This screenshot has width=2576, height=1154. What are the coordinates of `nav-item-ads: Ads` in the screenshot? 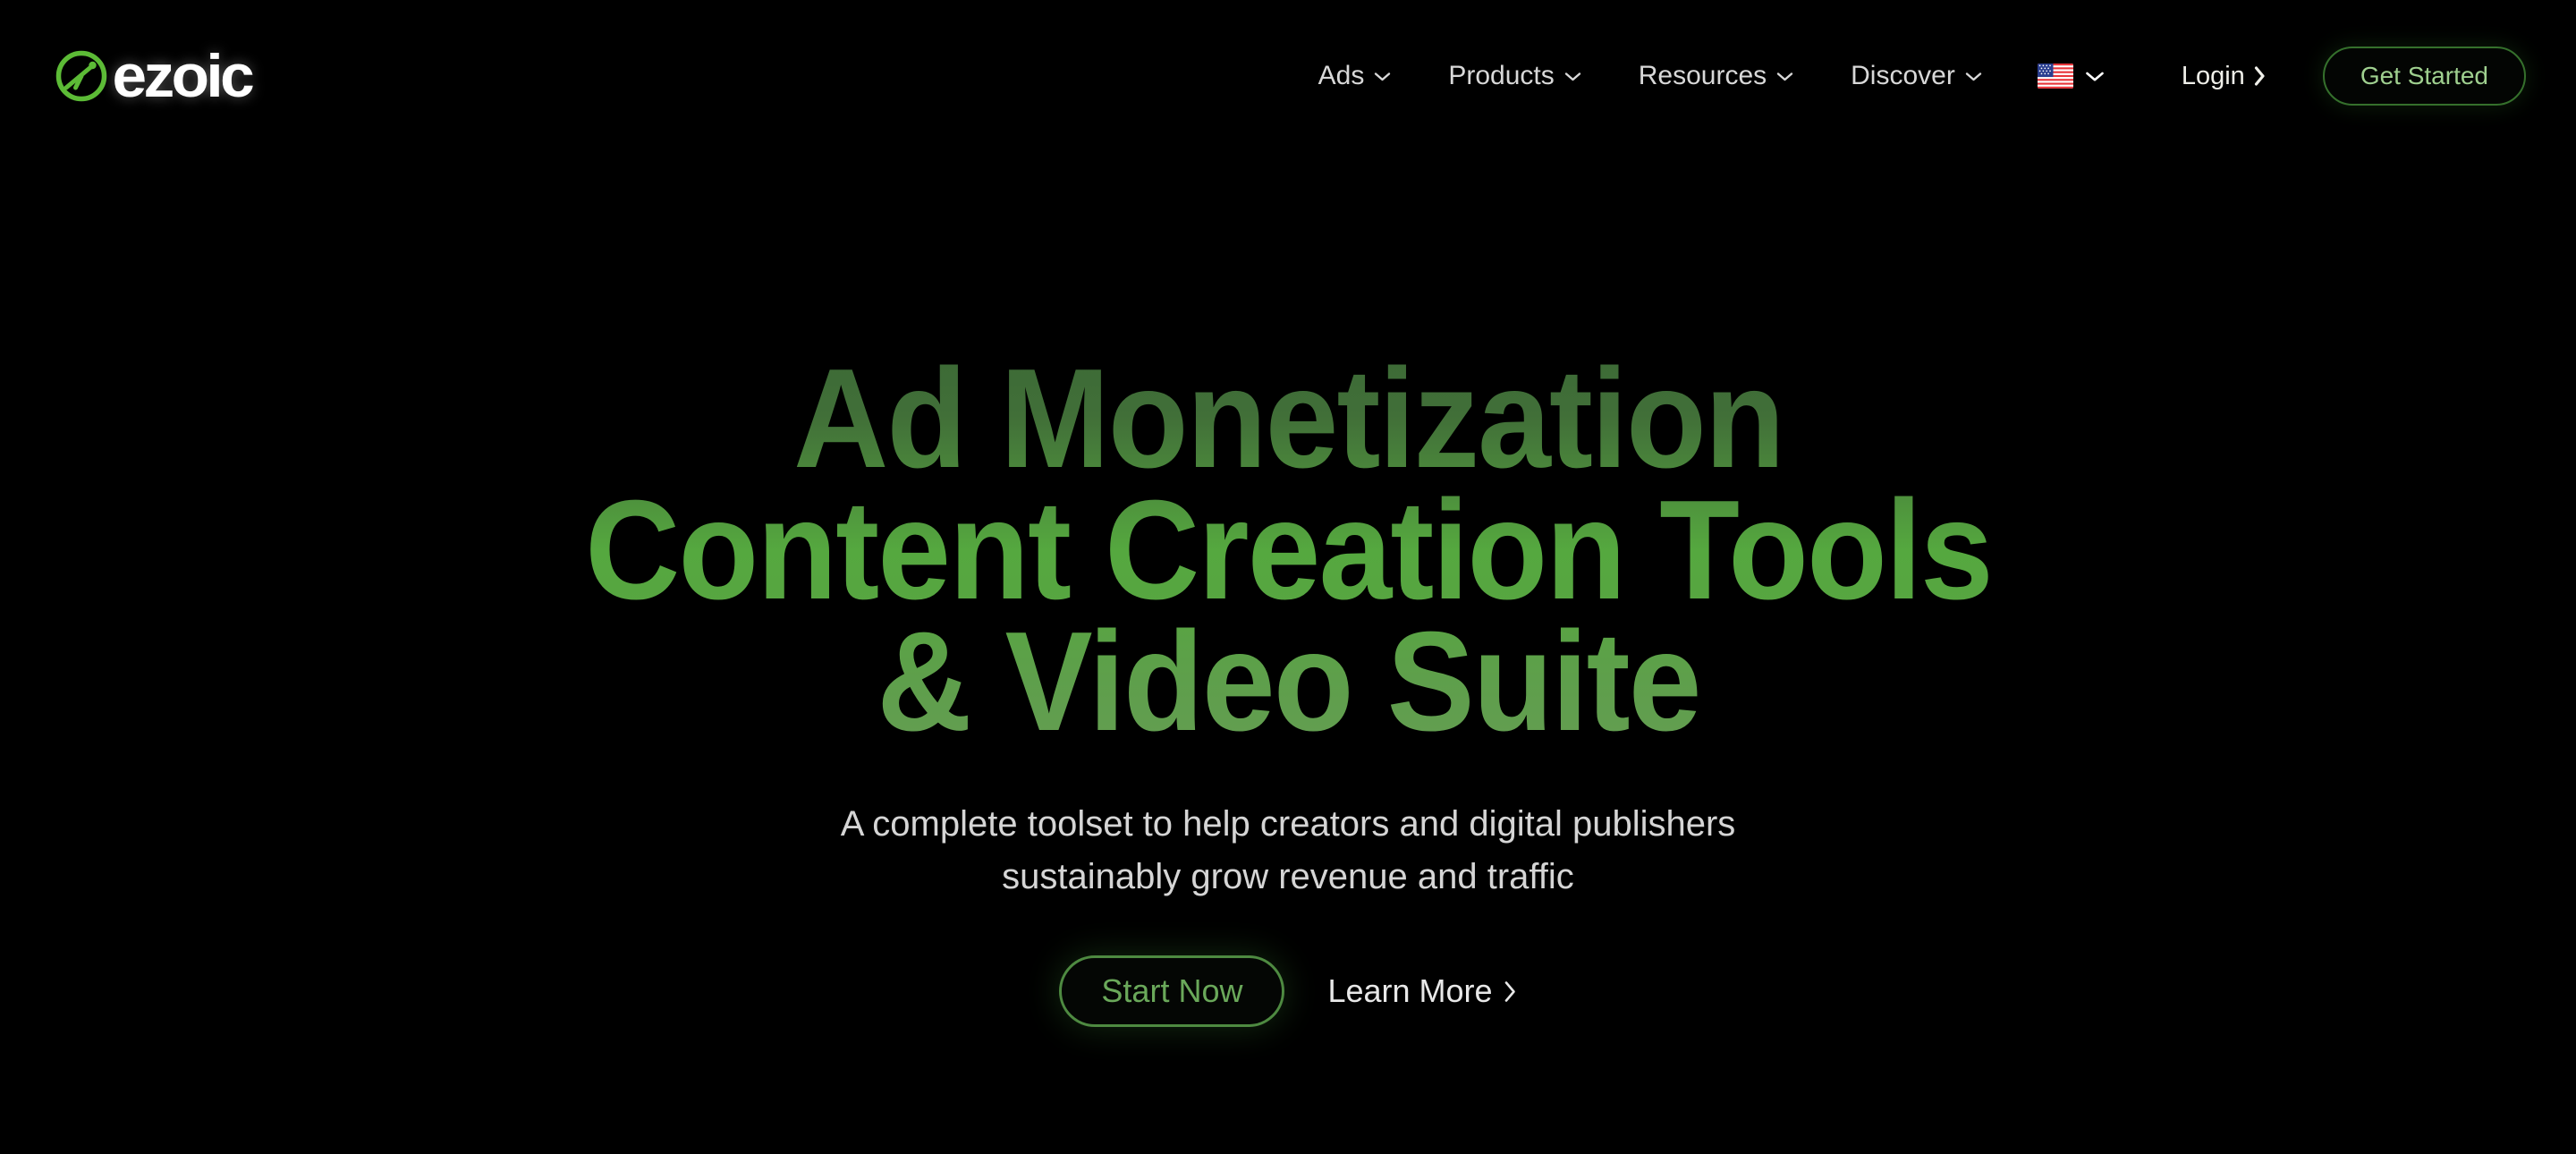 It's located at (1355, 76).